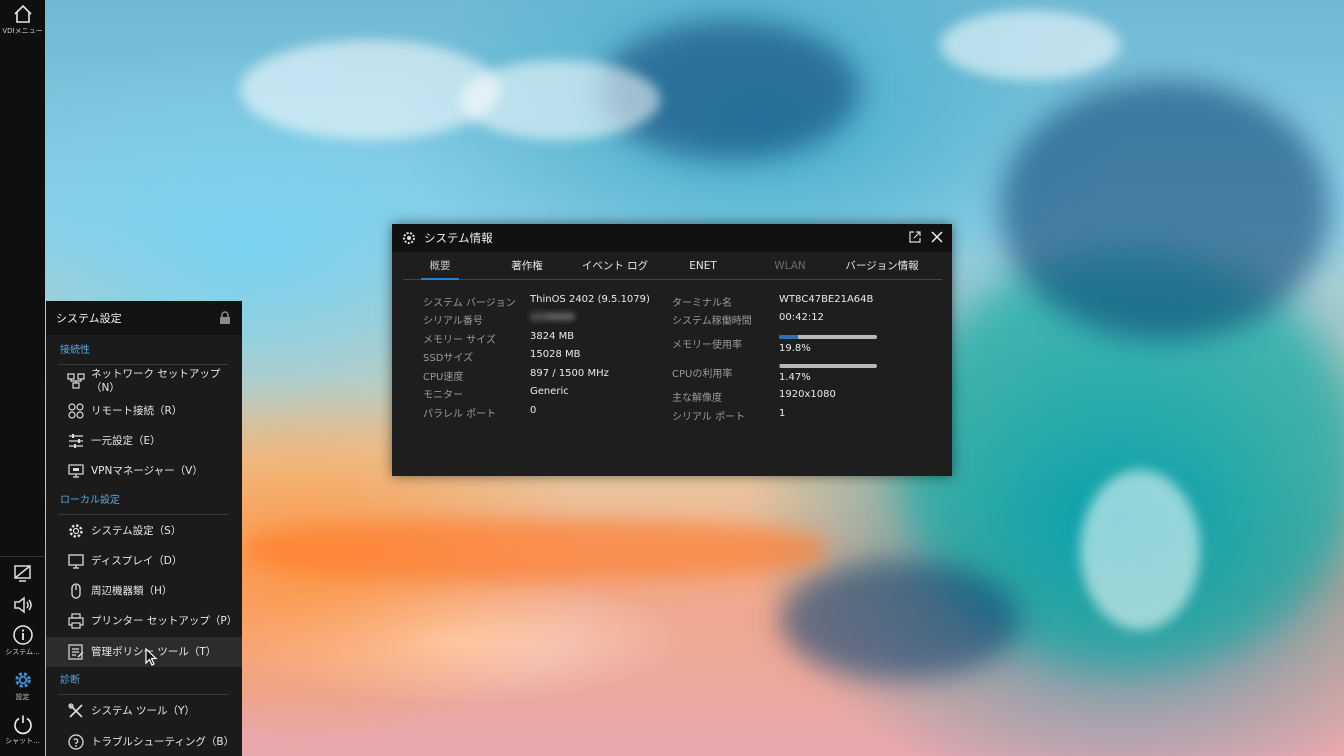 The height and width of the screenshot is (756, 1344). What do you see at coordinates (75, 350) in the screenshot?
I see `section-heading-connectivity: 接続性` at bounding box center [75, 350].